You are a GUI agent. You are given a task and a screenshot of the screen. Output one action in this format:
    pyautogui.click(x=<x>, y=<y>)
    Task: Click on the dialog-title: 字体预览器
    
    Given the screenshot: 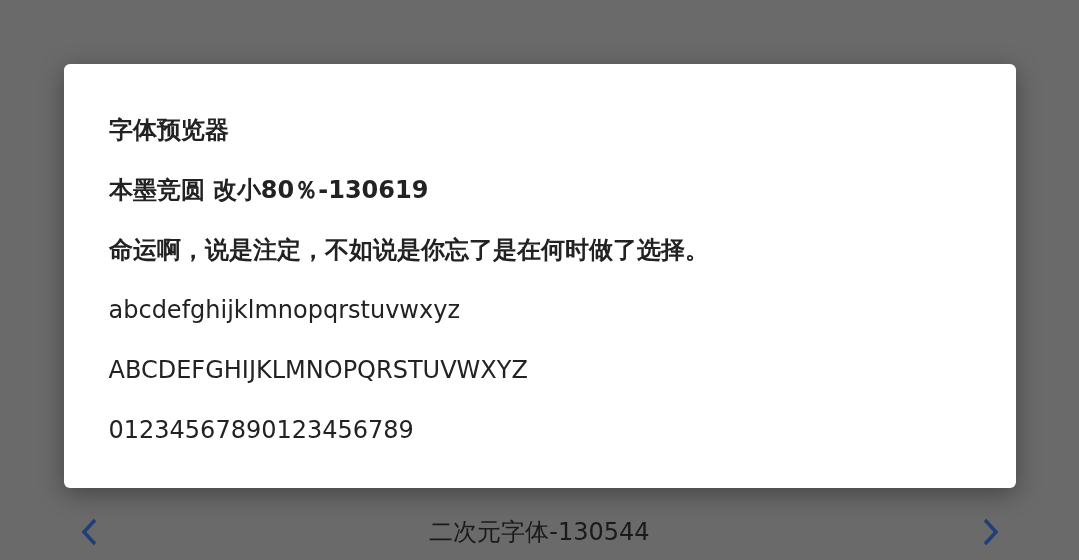 What is the action you would take?
    pyautogui.click(x=169, y=130)
    